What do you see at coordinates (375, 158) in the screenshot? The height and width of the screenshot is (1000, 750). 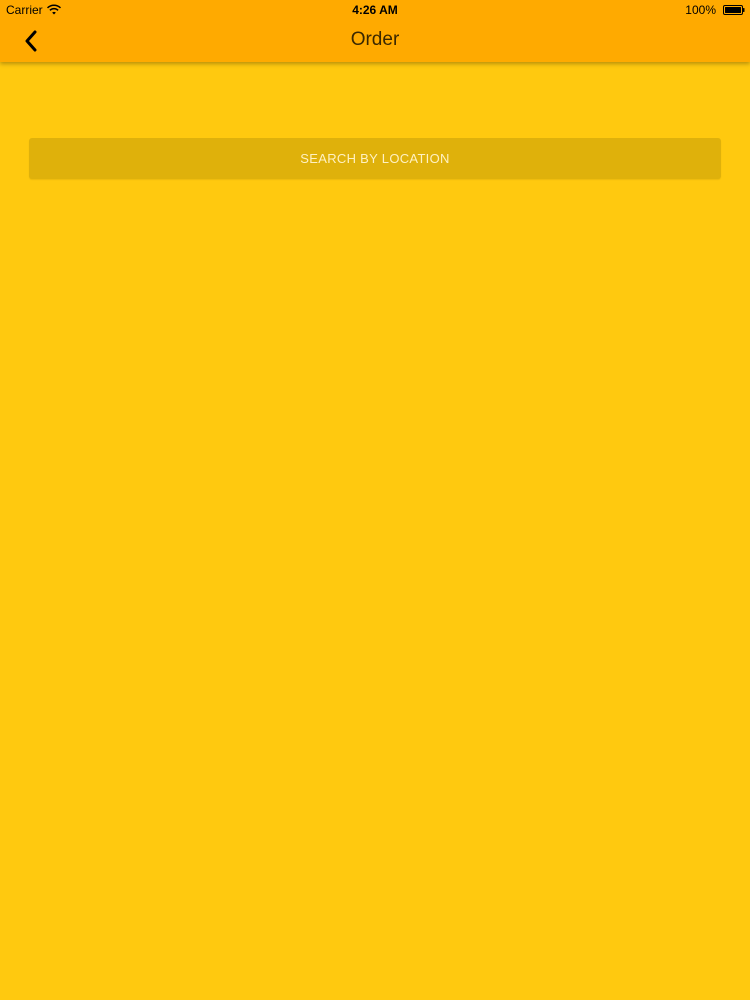 I see `search-by-location-button: SEARCH BY LOCATION` at bounding box center [375, 158].